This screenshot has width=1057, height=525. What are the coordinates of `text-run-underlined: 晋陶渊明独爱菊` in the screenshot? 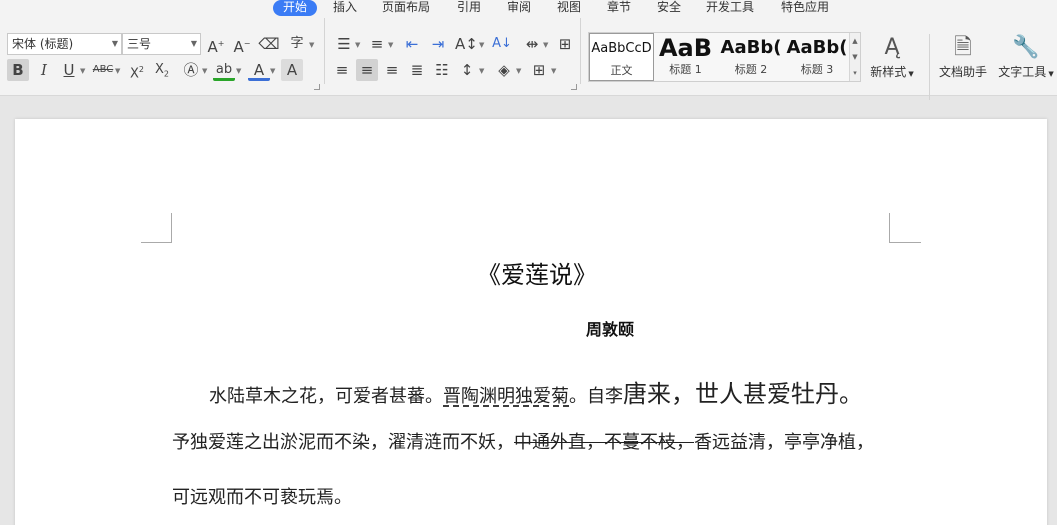 It's located at (506, 396).